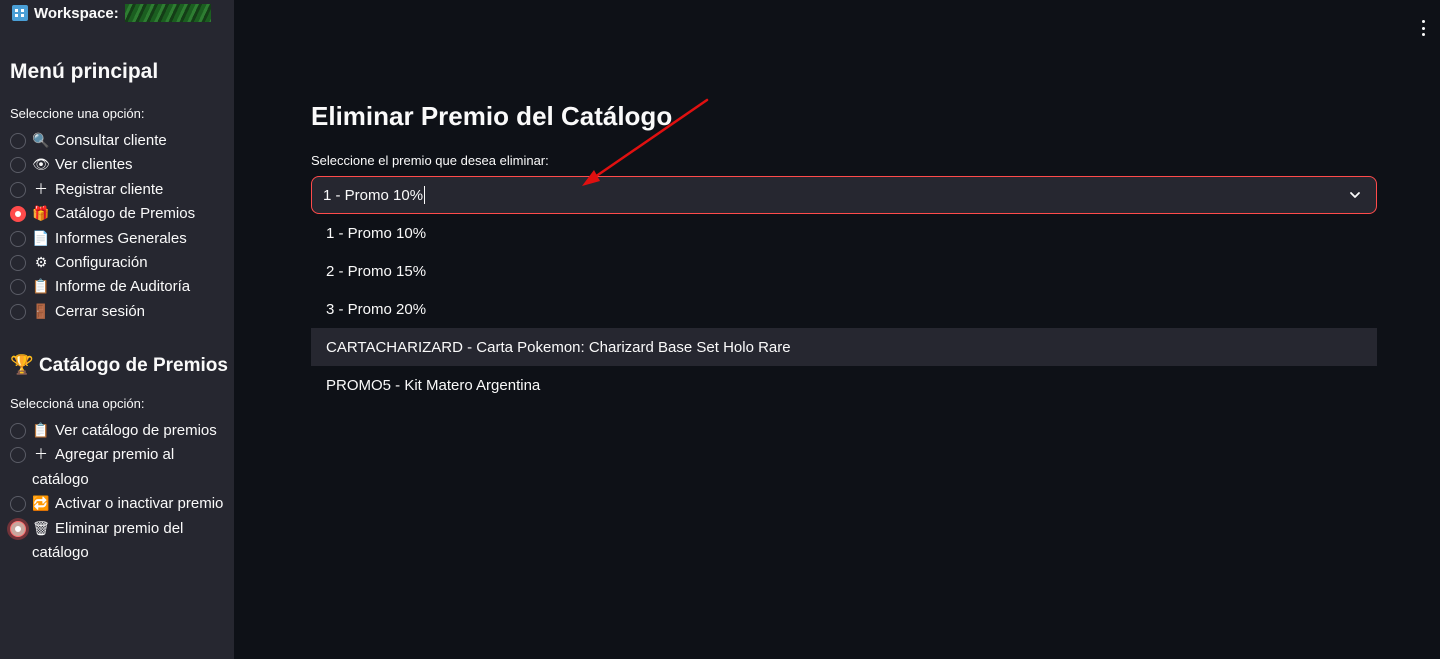  Describe the element at coordinates (77, 403) in the screenshot. I see `catalog-prompt: Seleccioná una opción:` at that location.